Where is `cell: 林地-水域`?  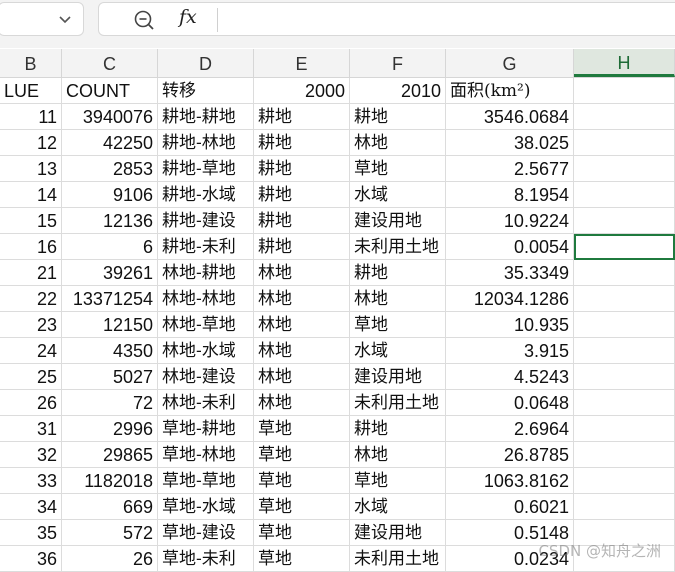
cell: 林地-水域 is located at coordinates (206, 351).